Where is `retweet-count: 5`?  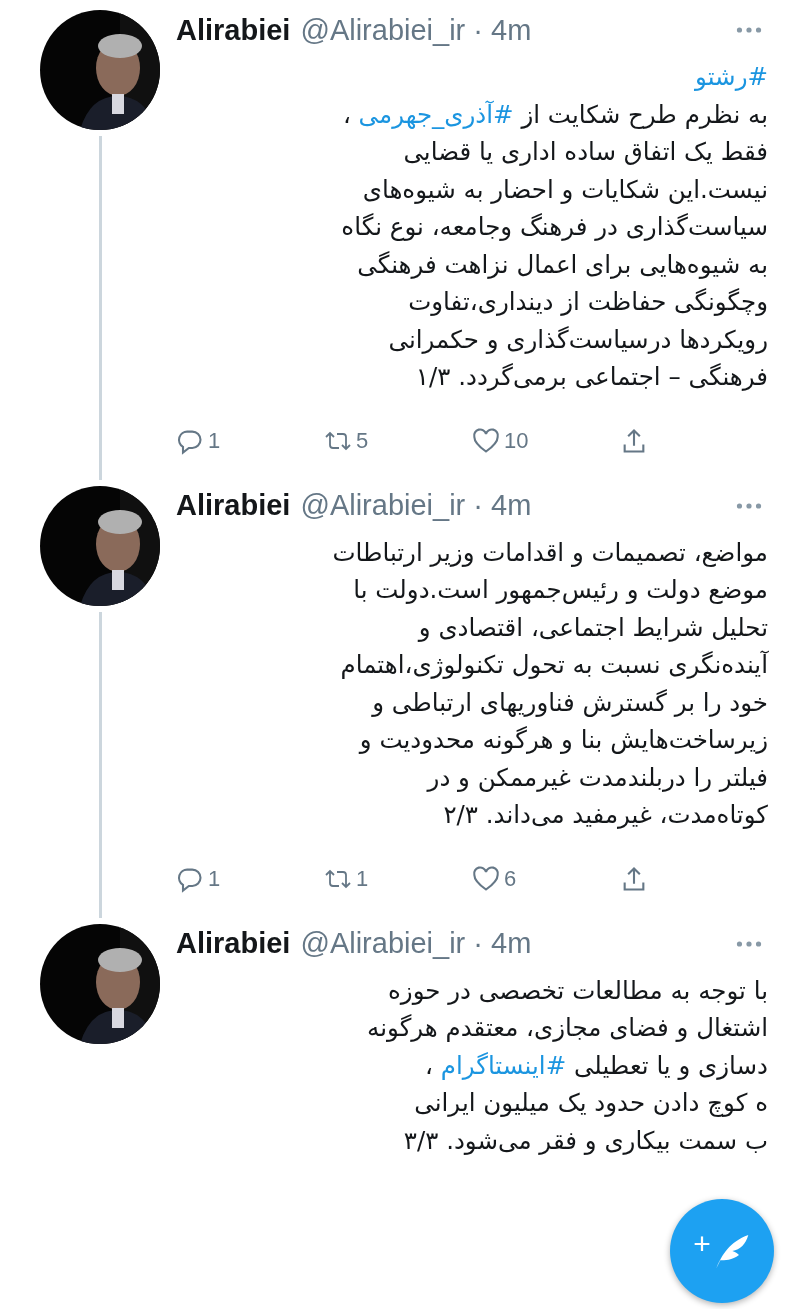 retweet-count: 5 is located at coordinates (362, 440).